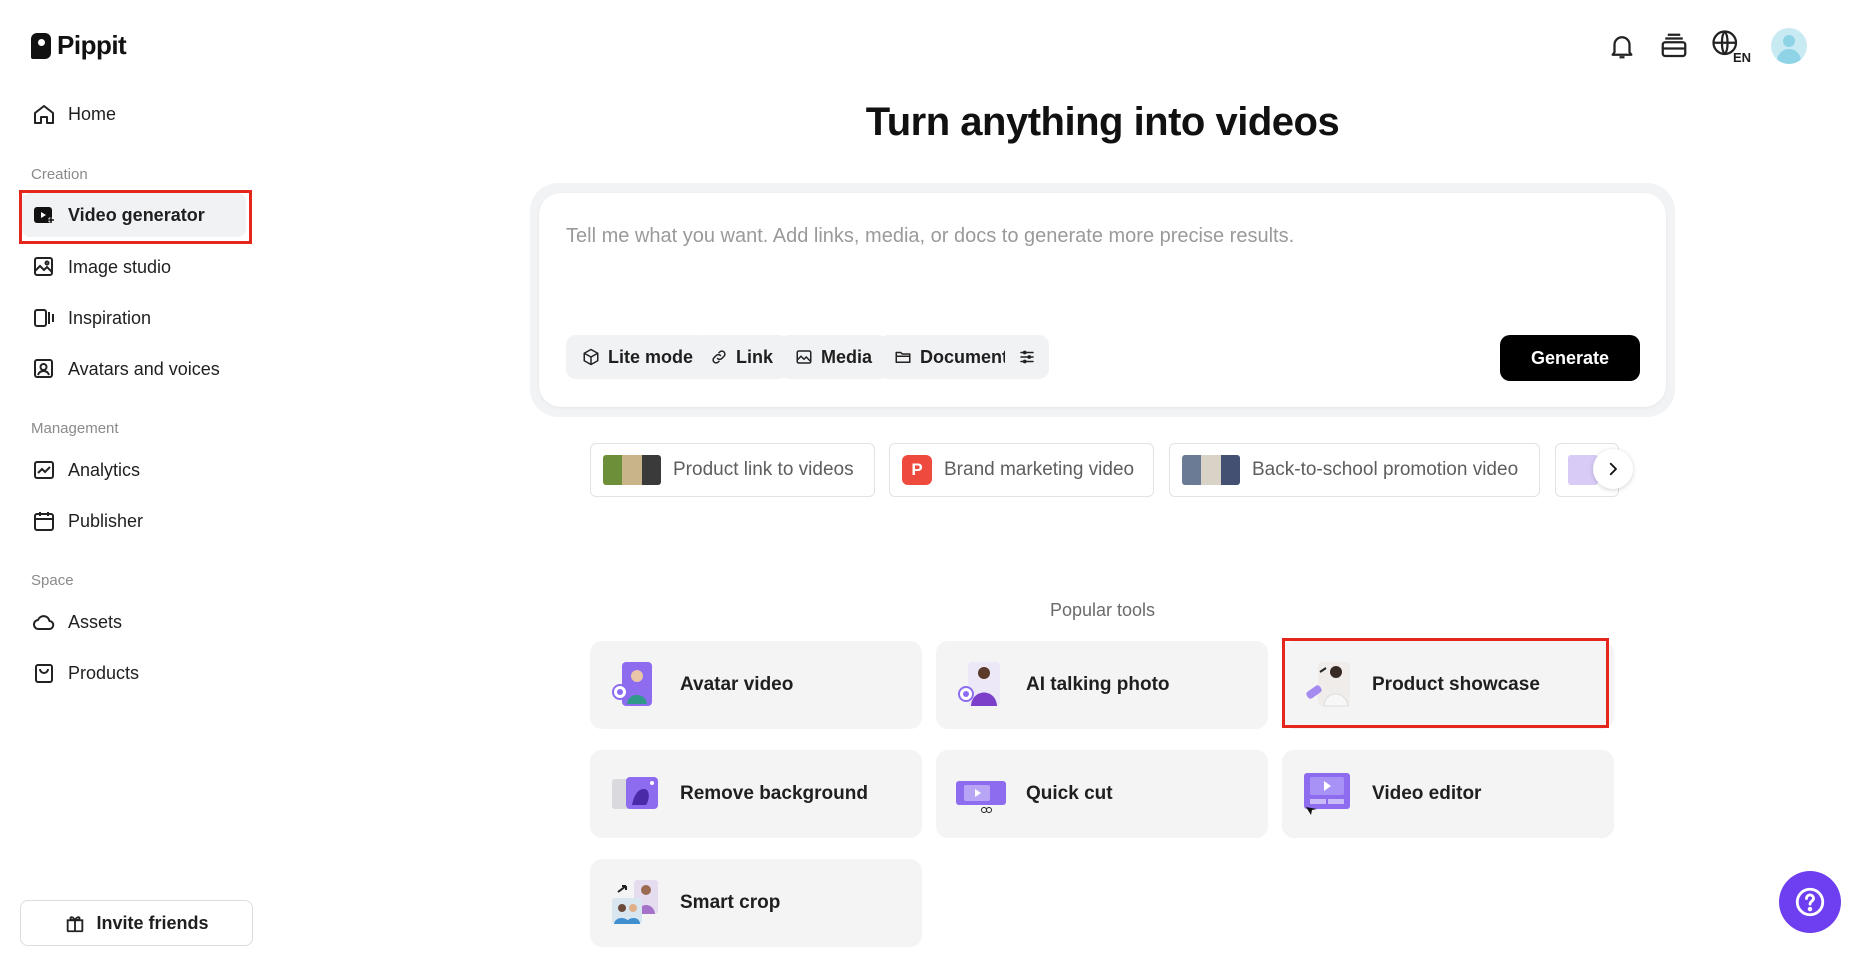 The width and height of the screenshot is (1865, 969). What do you see at coordinates (1385, 470) in the screenshot?
I see `suggestion-label: Back-to-school promotion video` at bounding box center [1385, 470].